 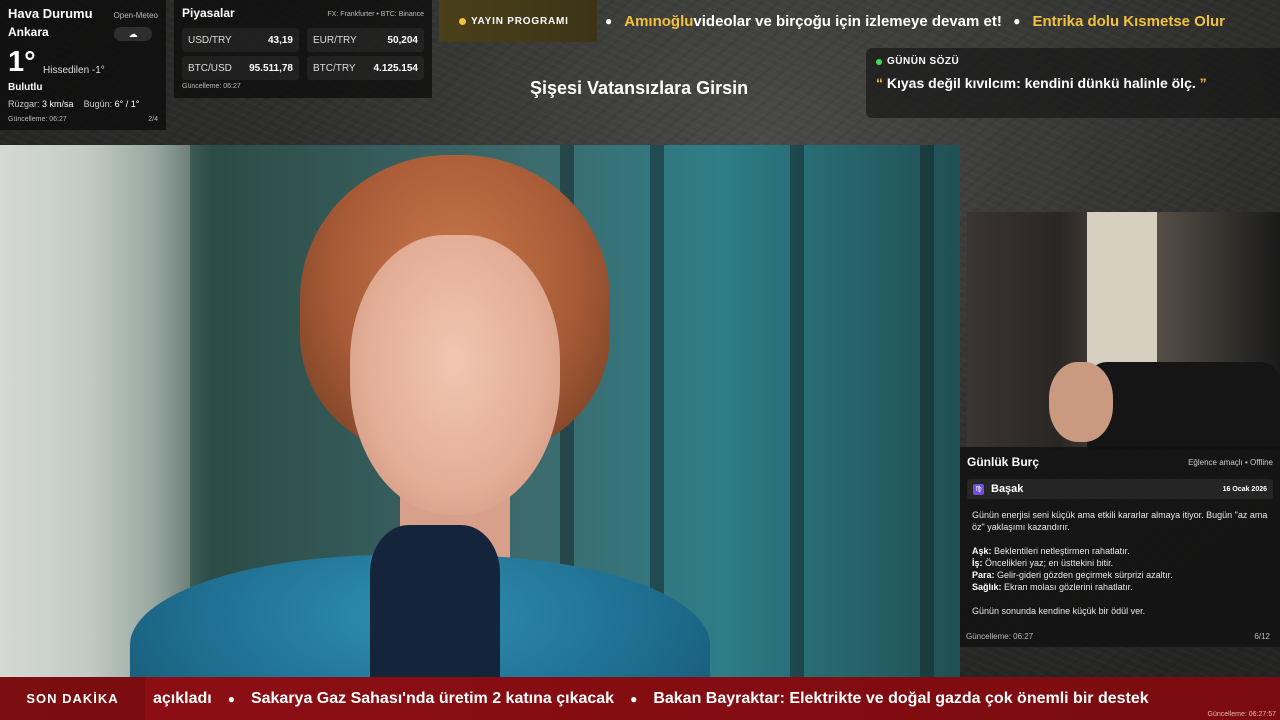 I want to click on program-badge: YAYIN PROGRAMI, so click(x=518, y=21).